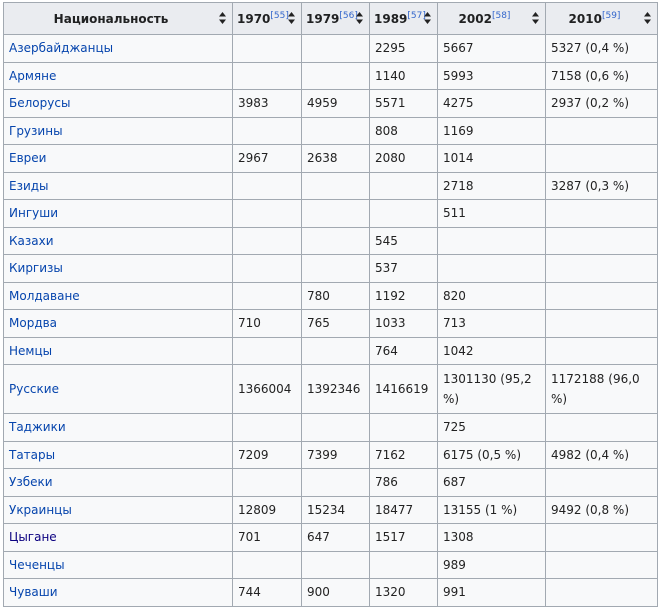 This screenshot has width=659, height=607. Describe the element at coordinates (118, 389) in the screenshot. I see `nationality-cell: Русские` at that location.